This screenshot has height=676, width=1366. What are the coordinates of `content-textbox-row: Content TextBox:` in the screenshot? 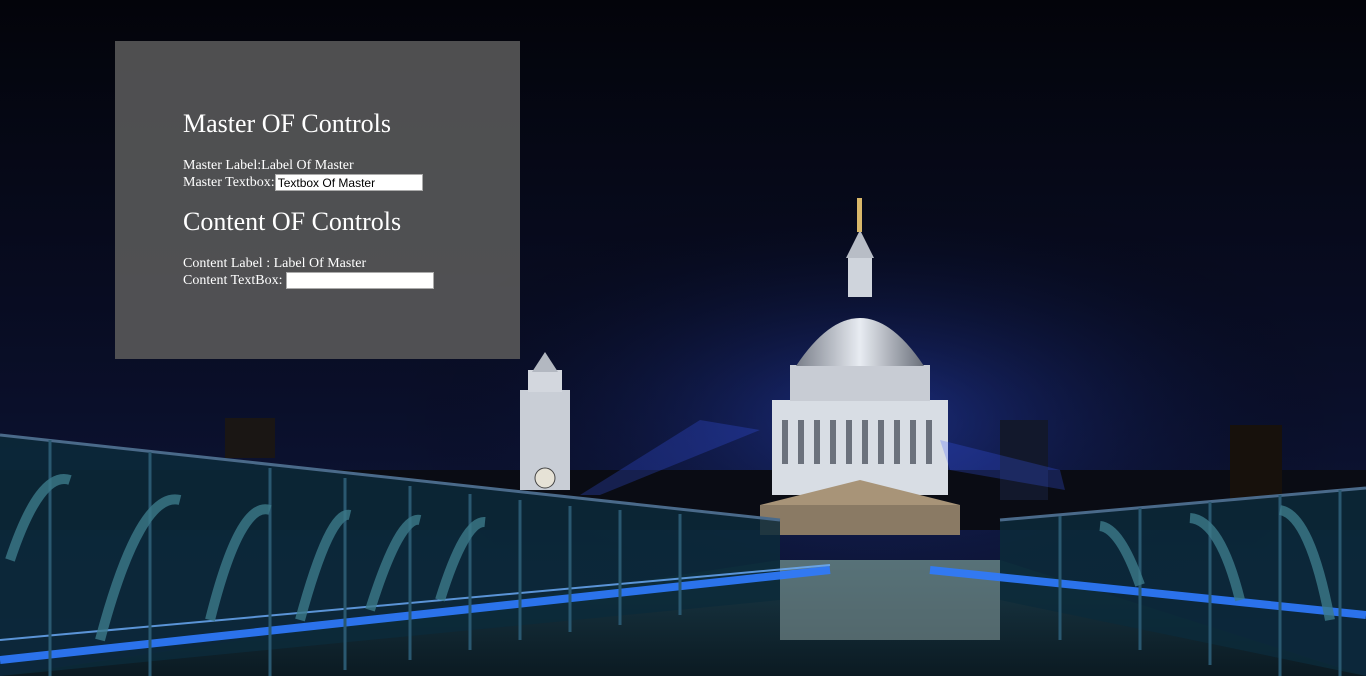 It's located at (348, 280).